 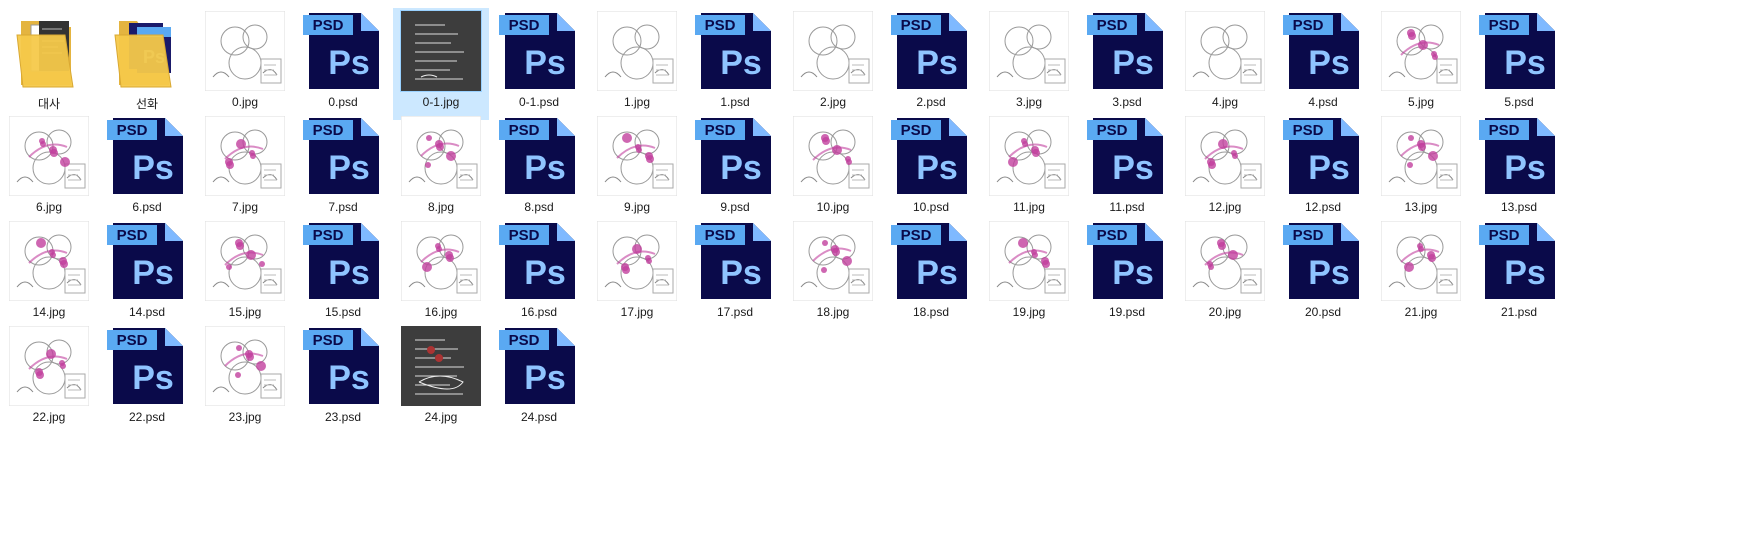 What do you see at coordinates (1225, 274) in the screenshot?
I see `file-item-jpg: 20.jpg` at bounding box center [1225, 274].